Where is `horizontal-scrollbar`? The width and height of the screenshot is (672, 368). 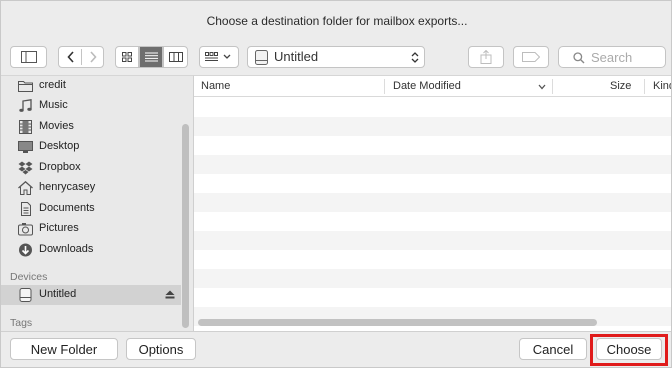
horizontal-scrollbar is located at coordinates (397, 322).